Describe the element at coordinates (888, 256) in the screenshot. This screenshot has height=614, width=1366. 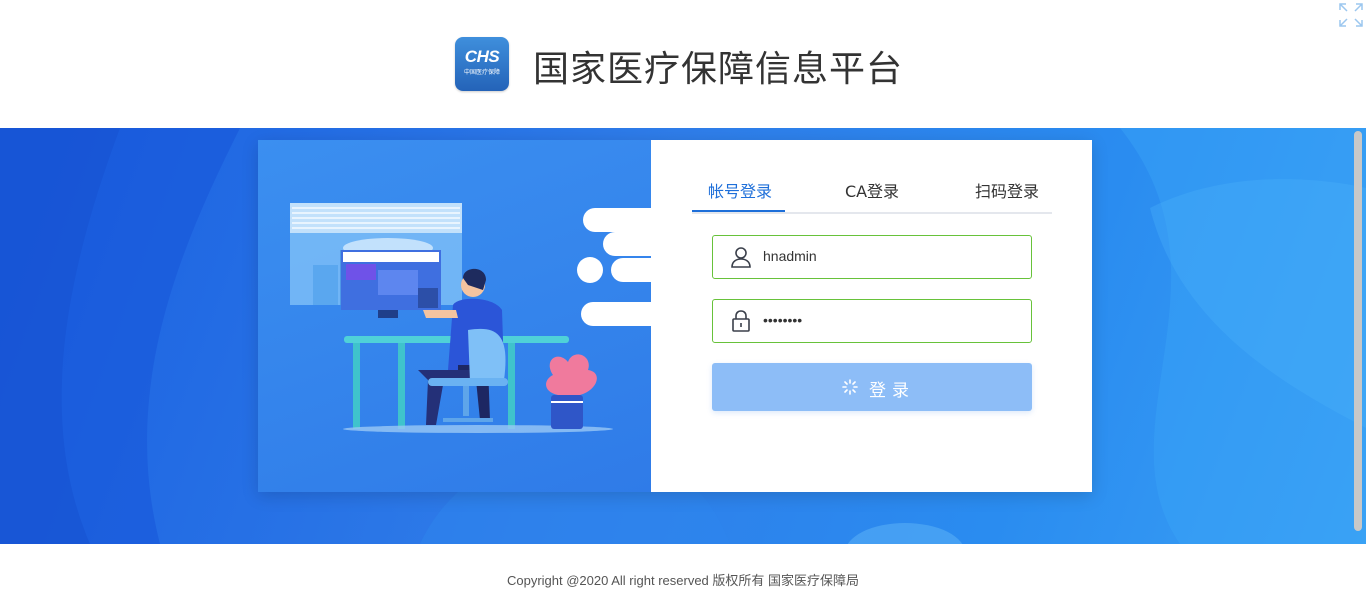
I see `username-input` at that location.